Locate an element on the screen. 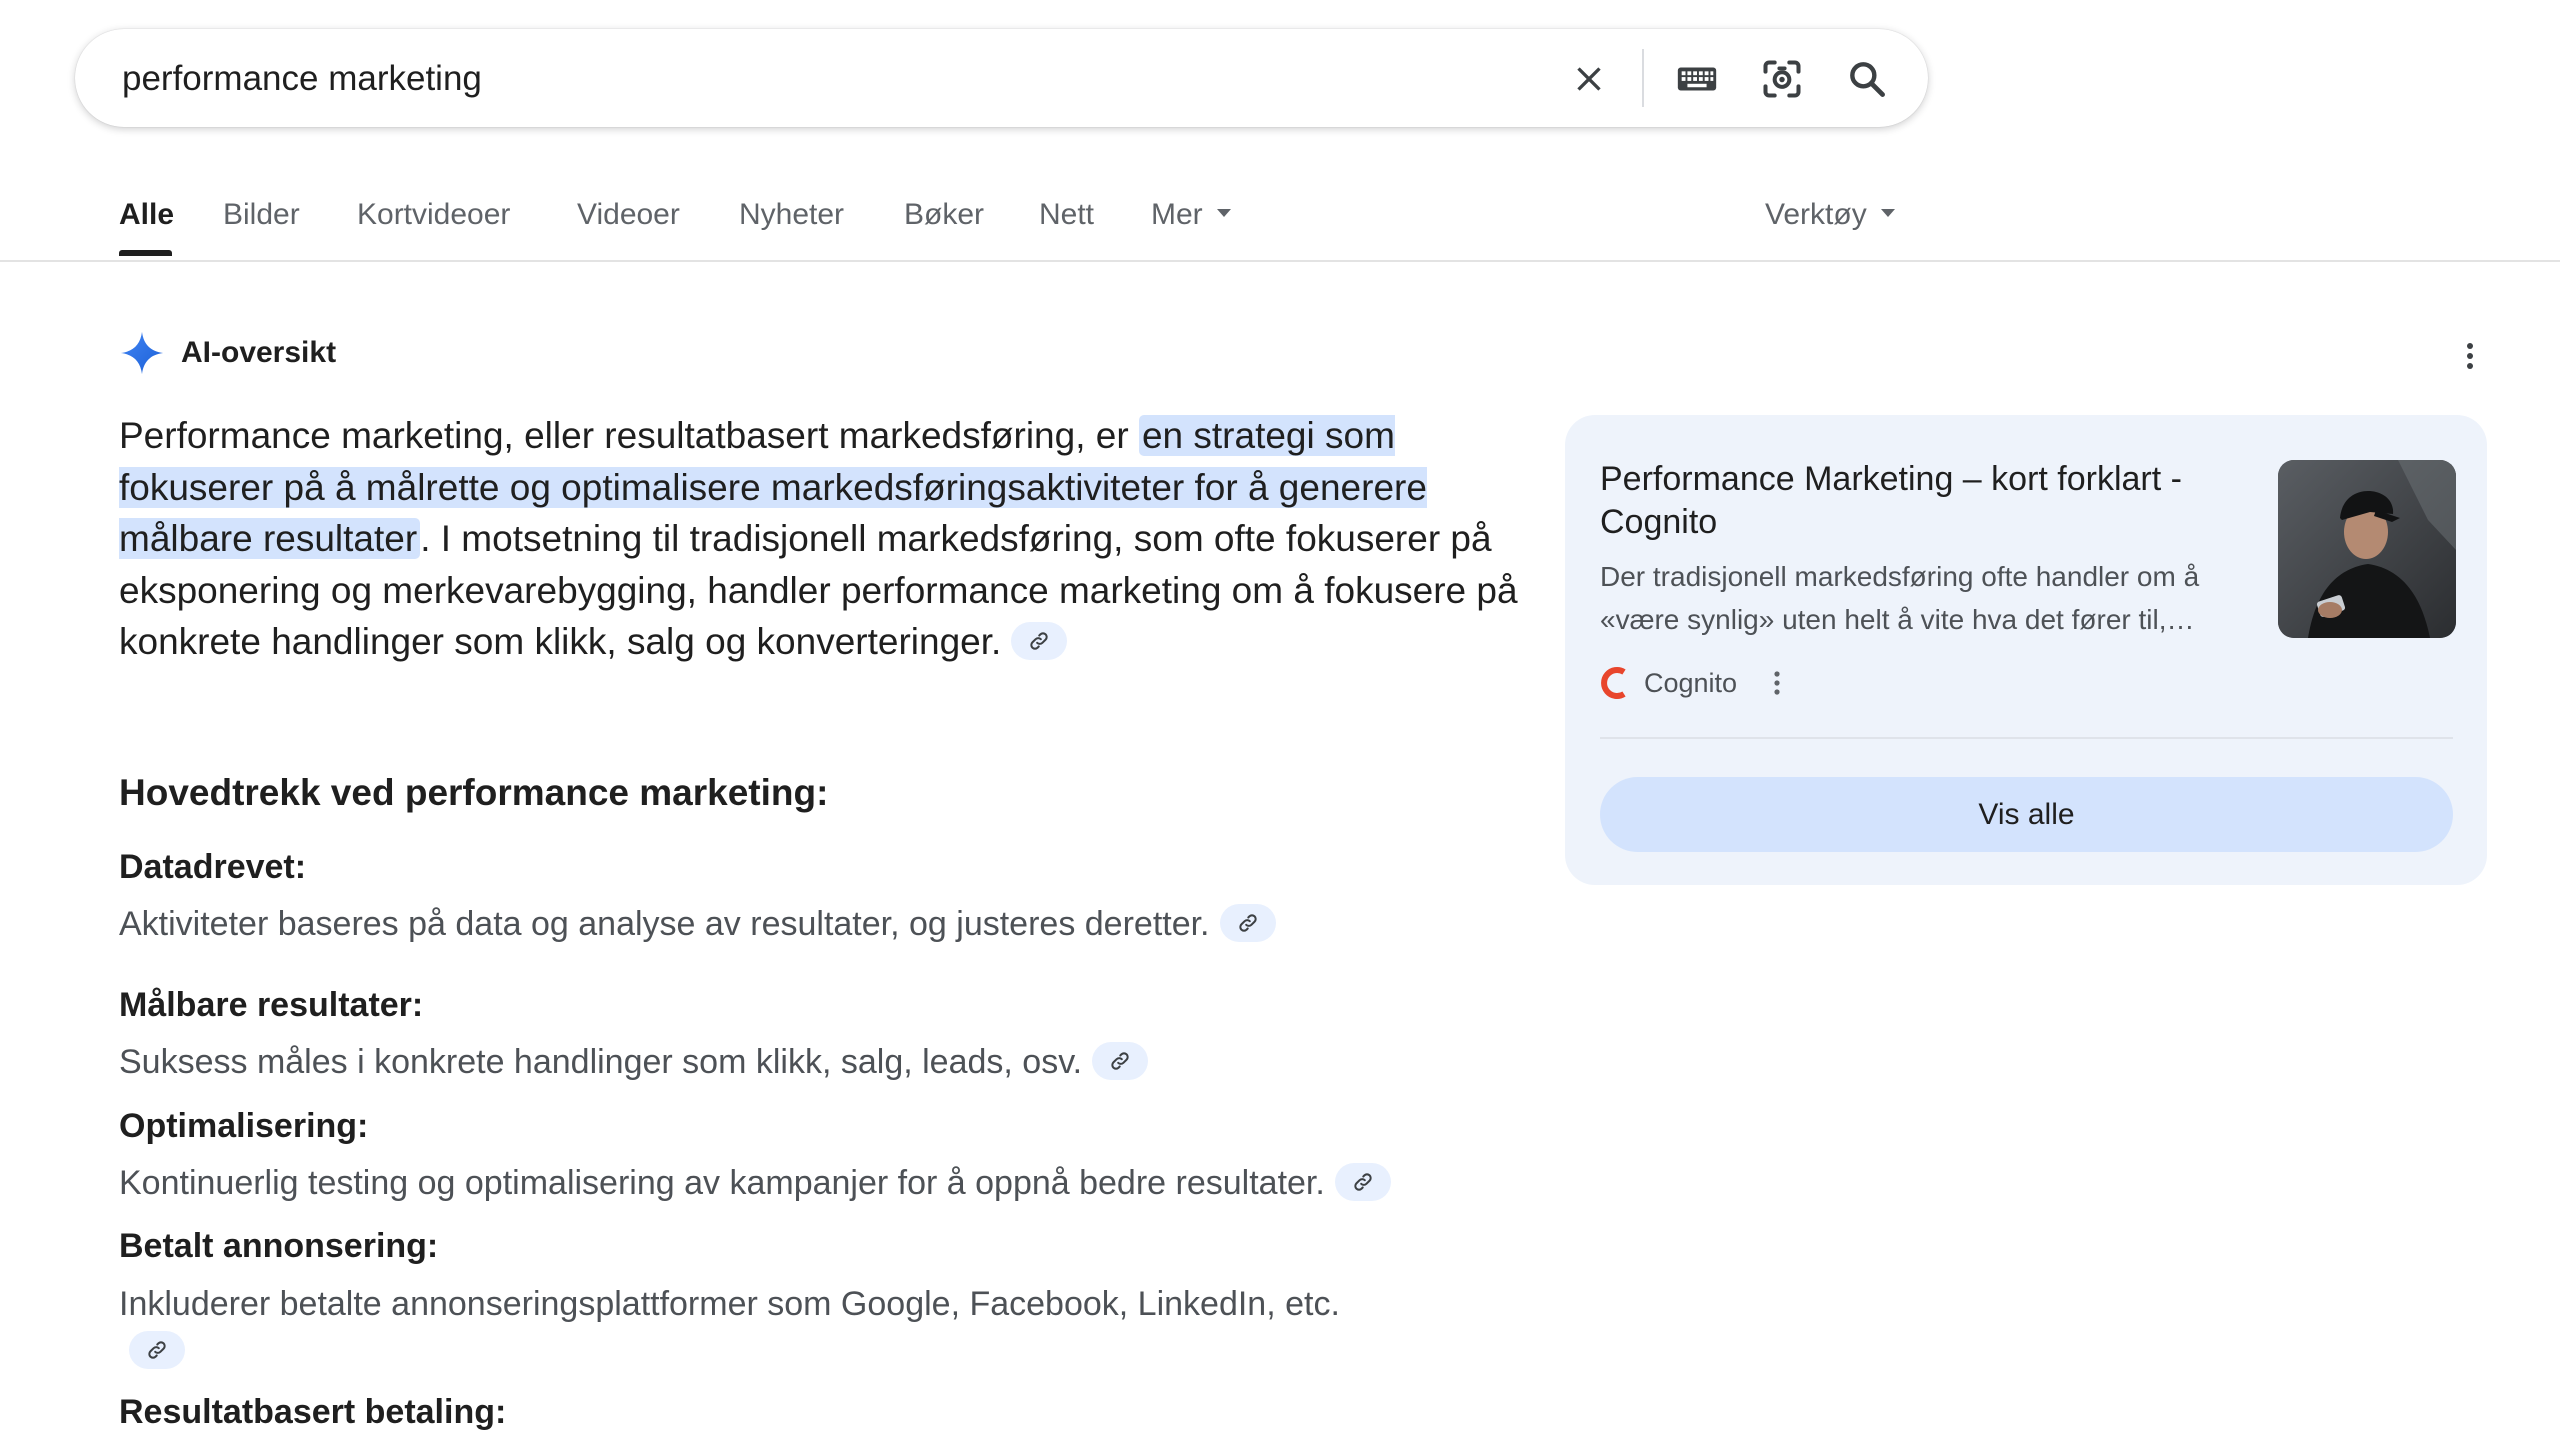  tab-mer: Mer is located at coordinates (1191, 215).